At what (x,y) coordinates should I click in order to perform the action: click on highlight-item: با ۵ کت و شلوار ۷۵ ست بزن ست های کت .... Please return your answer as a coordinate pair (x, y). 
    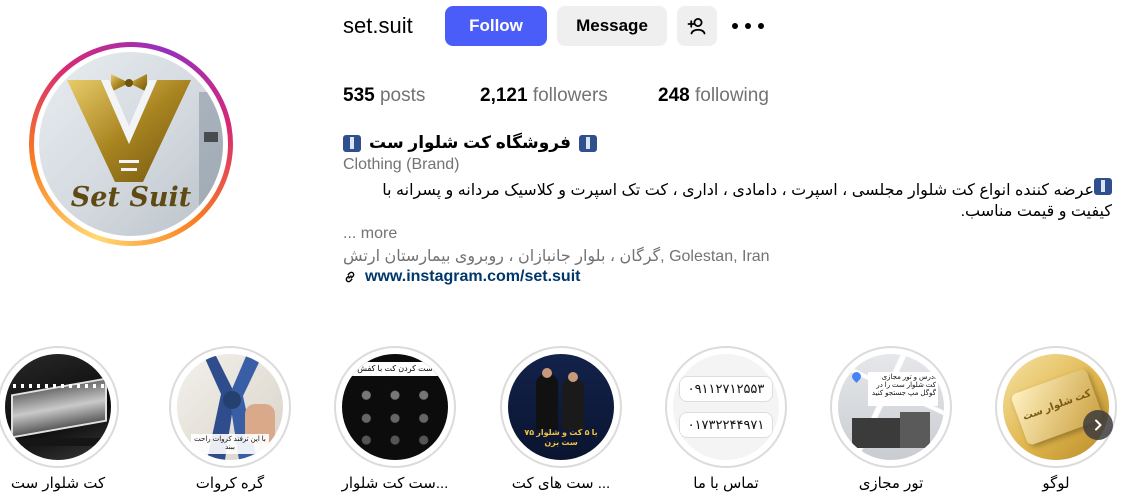
    Looking at the image, I should click on (561, 419).